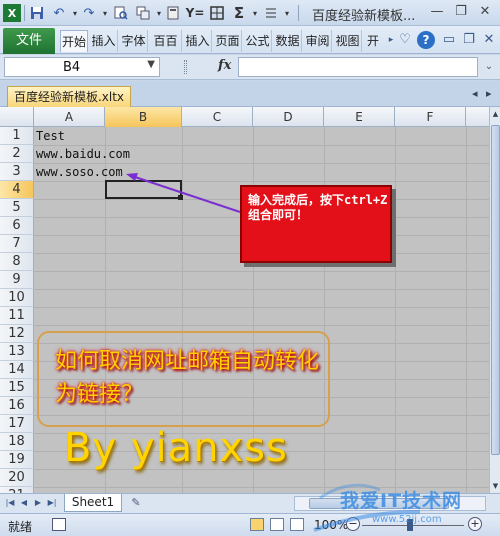 This screenshot has width=500, height=536. What do you see at coordinates (185, 67) in the screenshot?
I see `formula-splitter` at bounding box center [185, 67].